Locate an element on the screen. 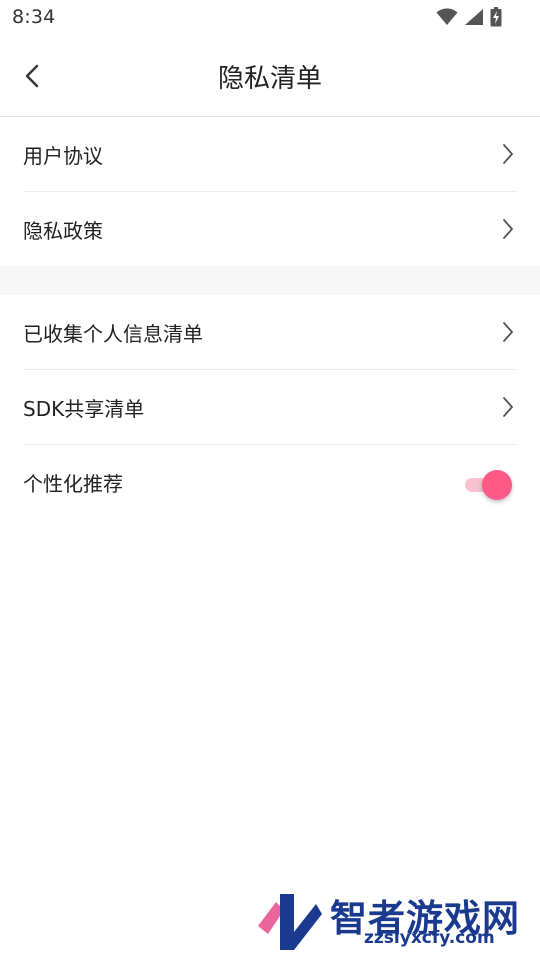 This screenshot has height=960, width=540. list-item-privacy-policy: 隐私政策 is located at coordinates (270, 229).